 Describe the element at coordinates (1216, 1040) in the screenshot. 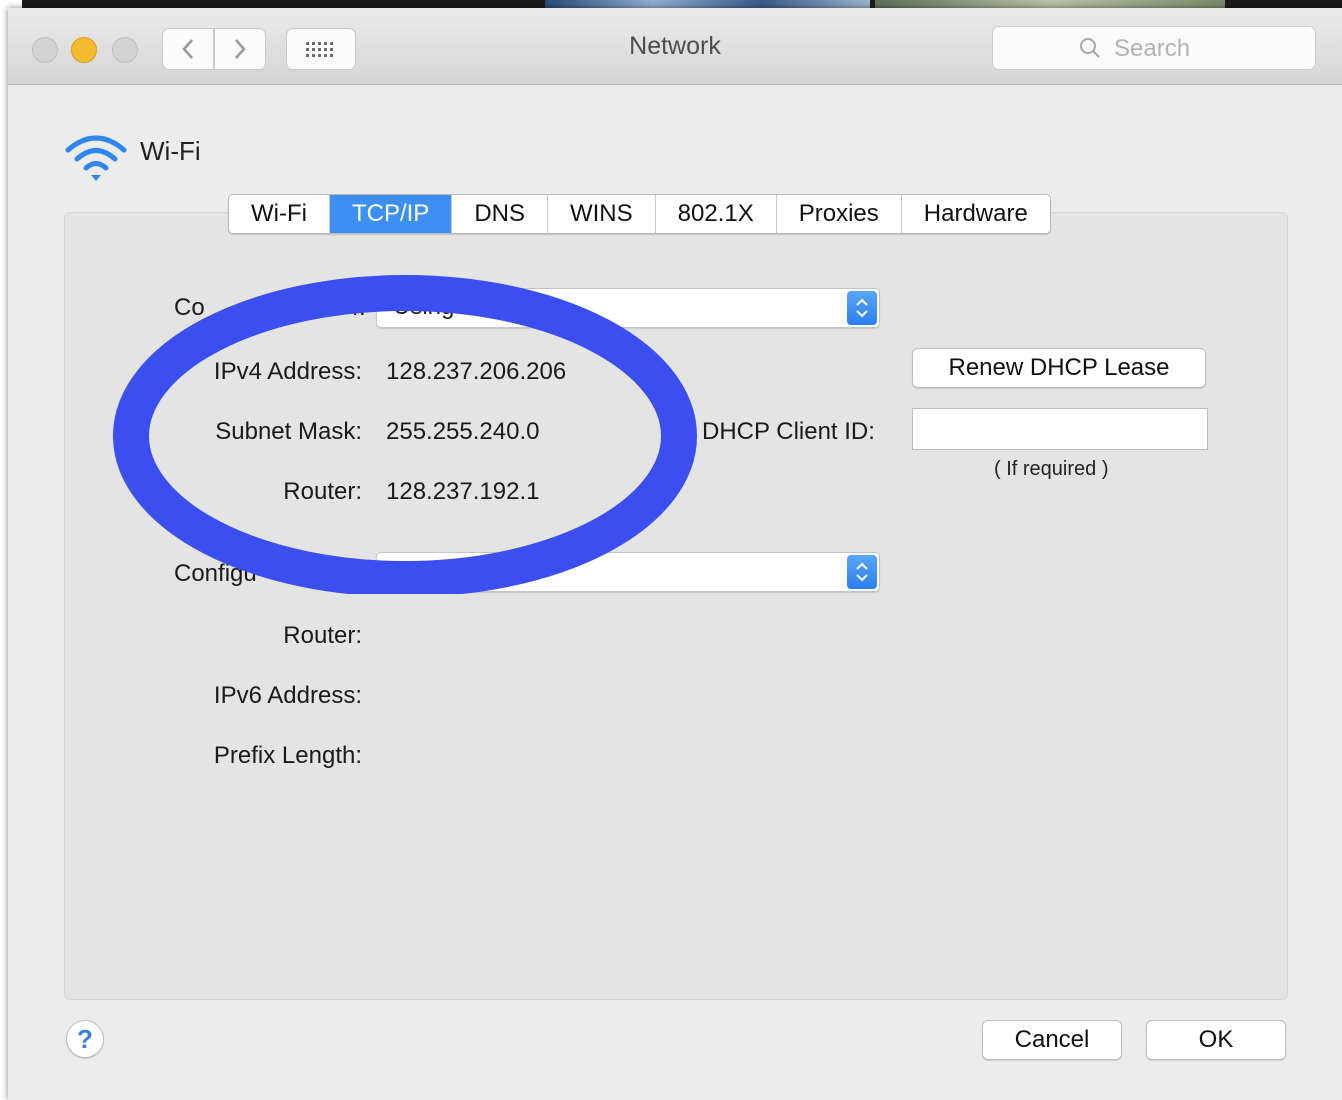

I see `ok-button: OK` at that location.